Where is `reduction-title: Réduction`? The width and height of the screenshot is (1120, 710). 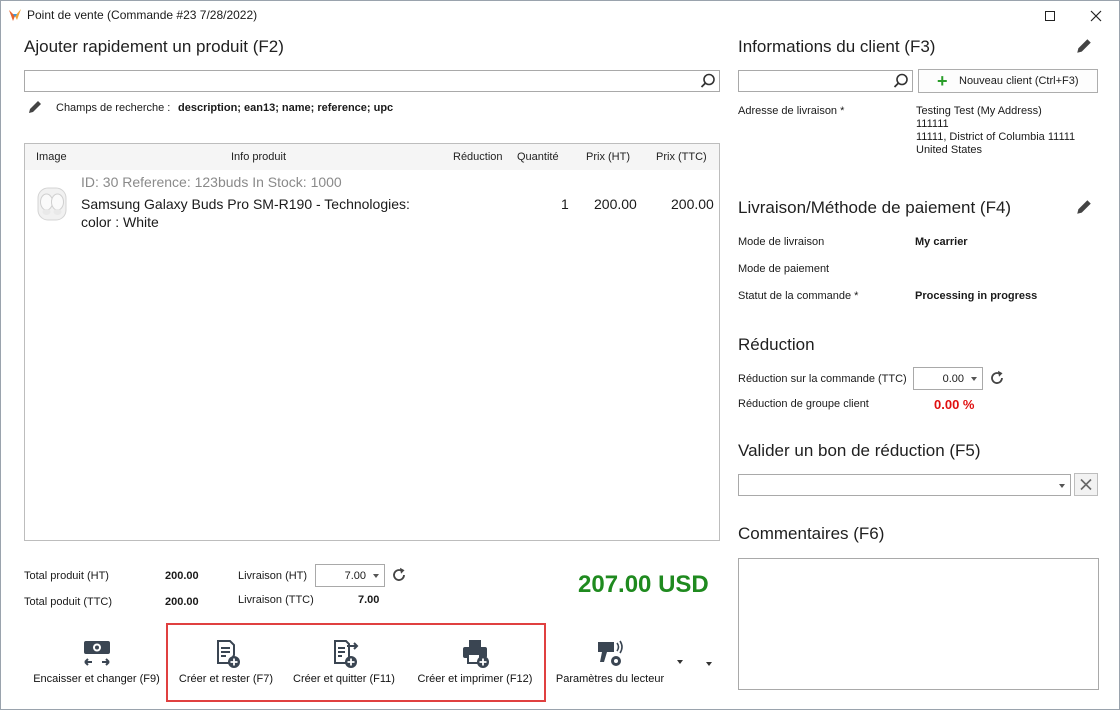
reduction-title: Réduction is located at coordinates (776, 344).